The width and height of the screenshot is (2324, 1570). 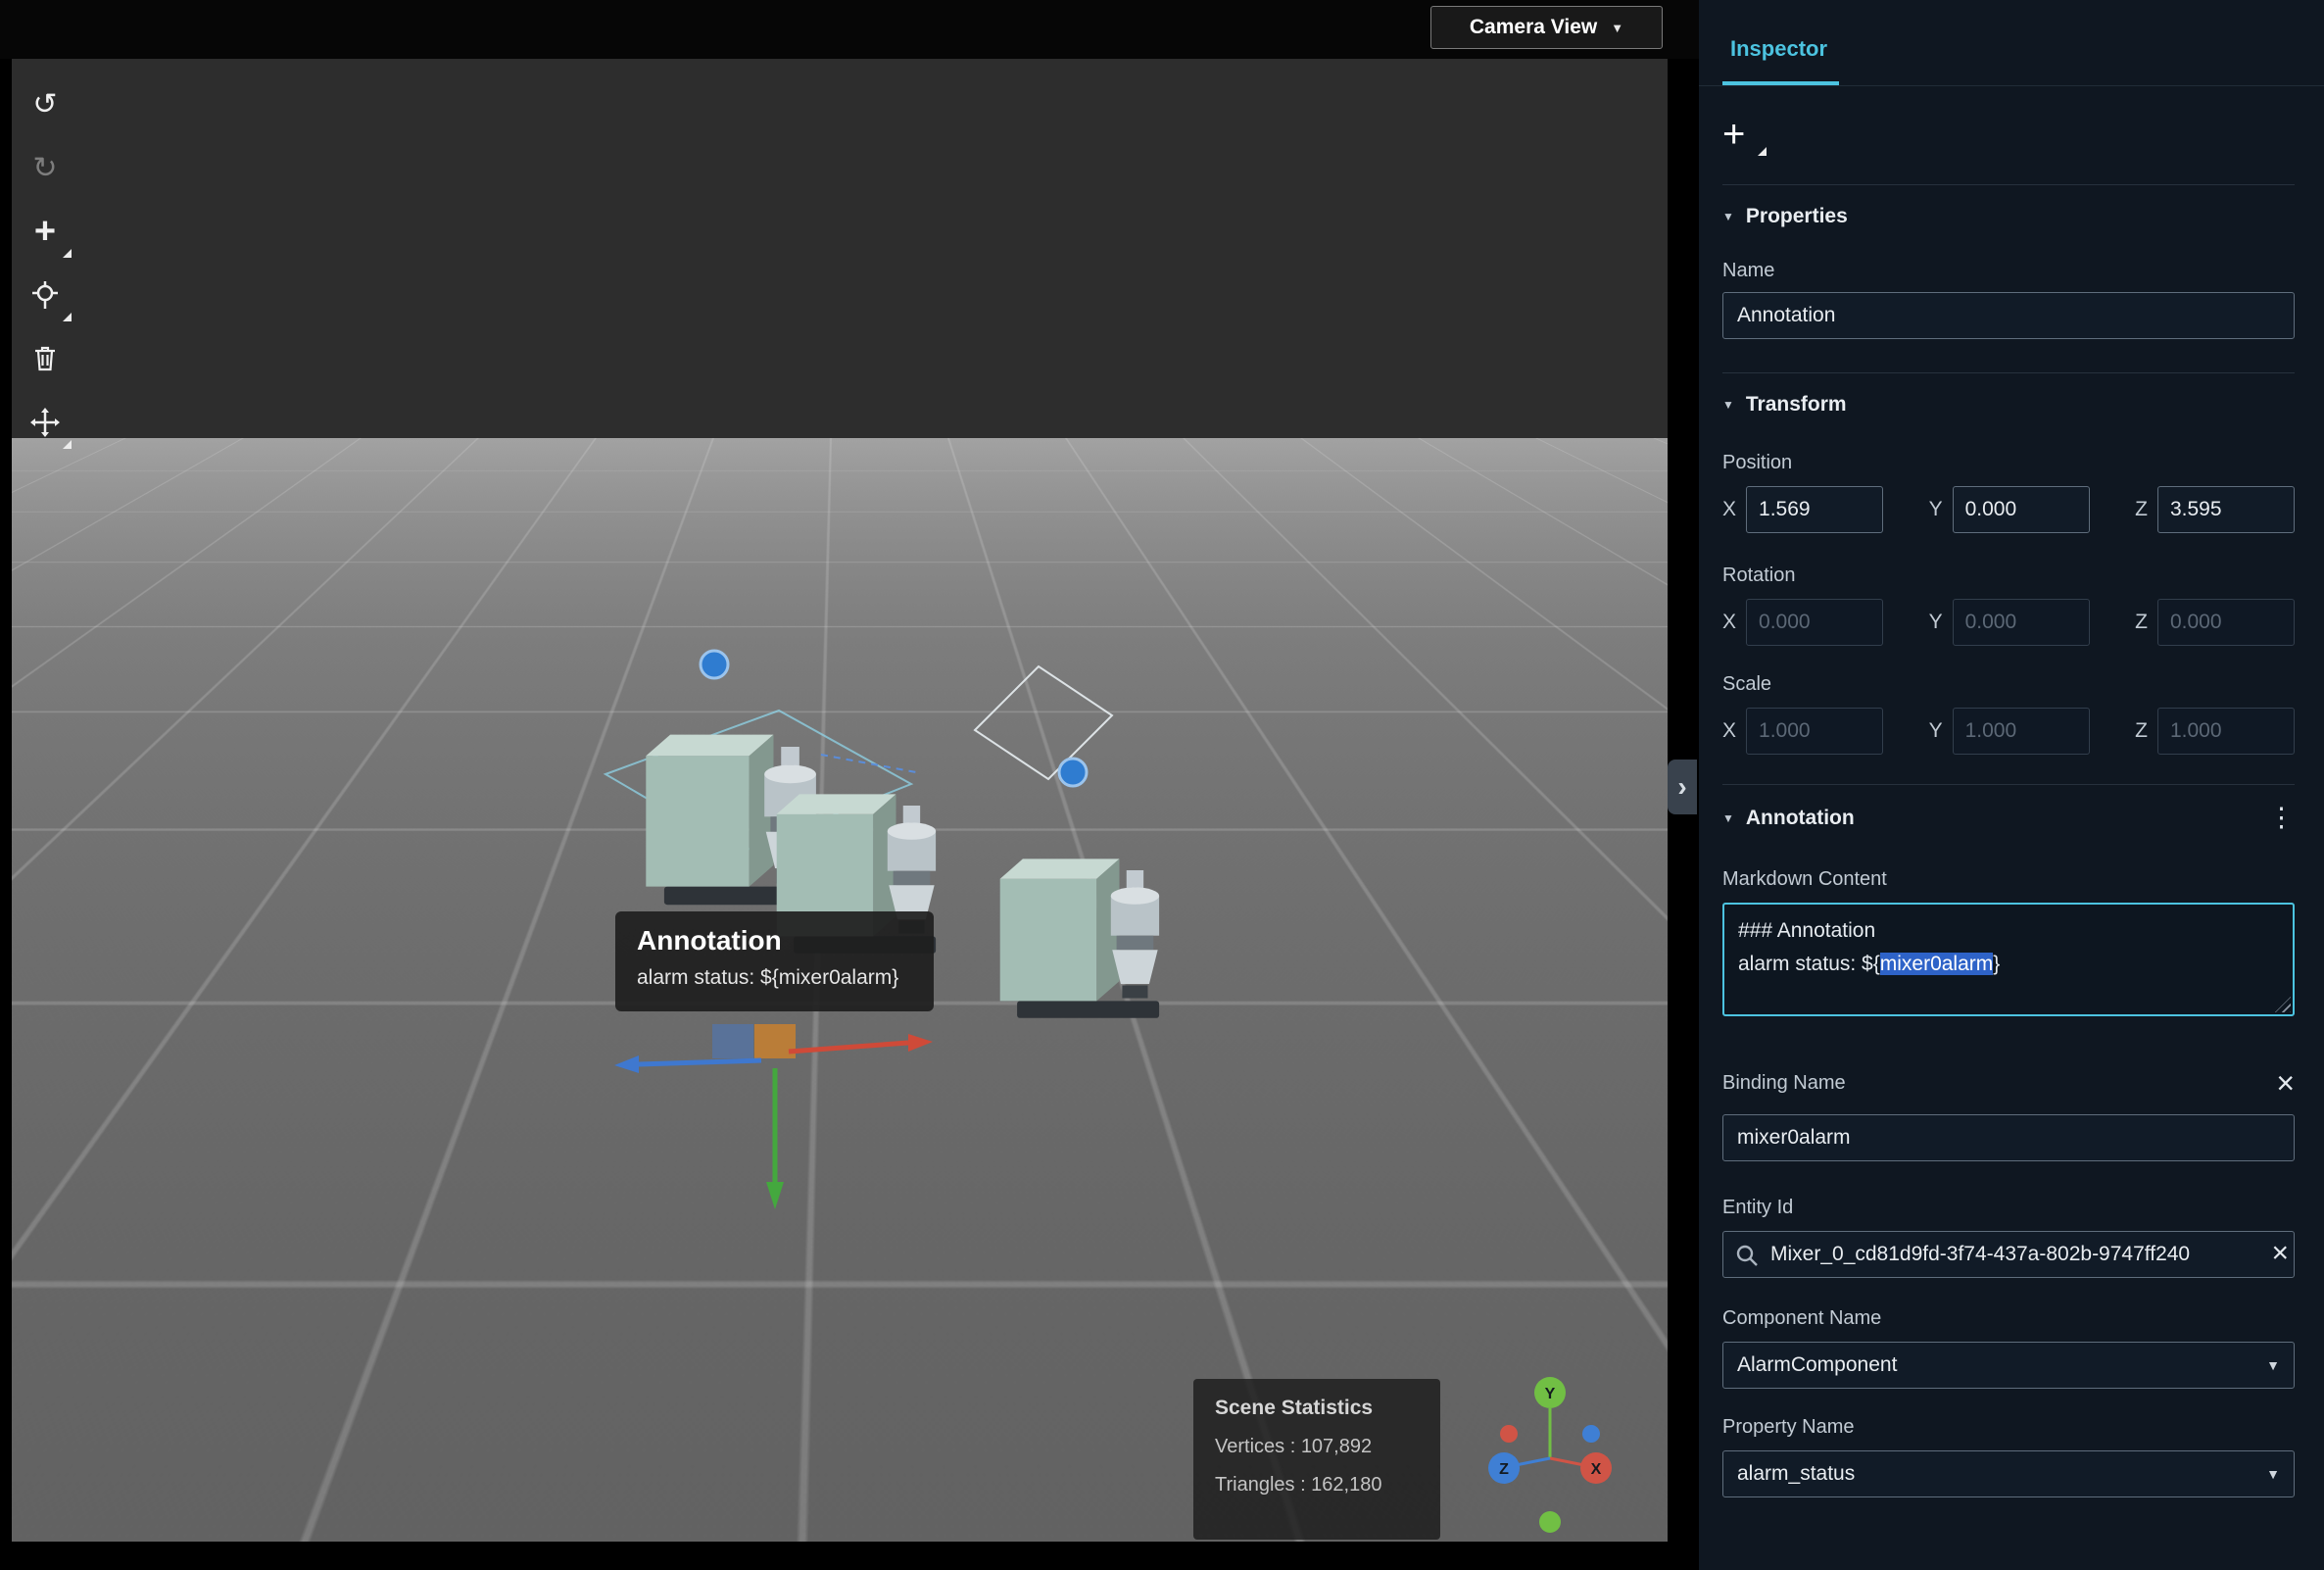 What do you see at coordinates (1815, 509) in the screenshot?
I see `position-x-input` at bounding box center [1815, 509].